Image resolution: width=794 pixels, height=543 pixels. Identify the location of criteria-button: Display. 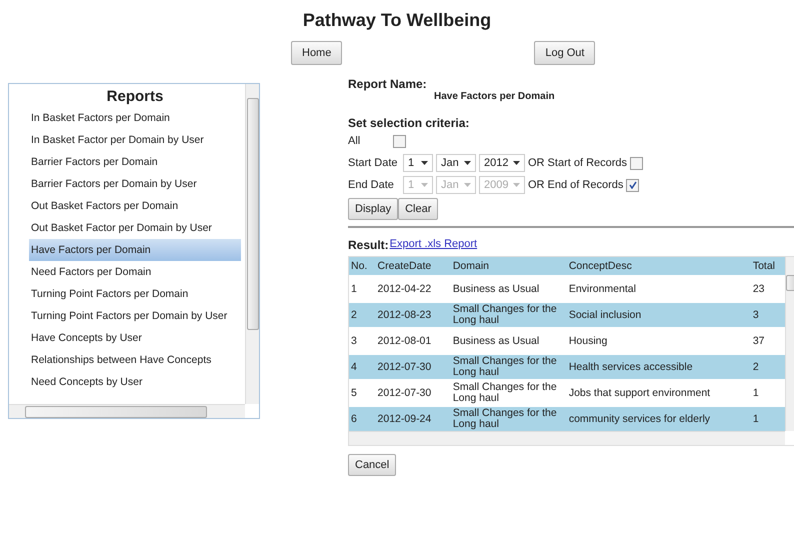
(373, 209).